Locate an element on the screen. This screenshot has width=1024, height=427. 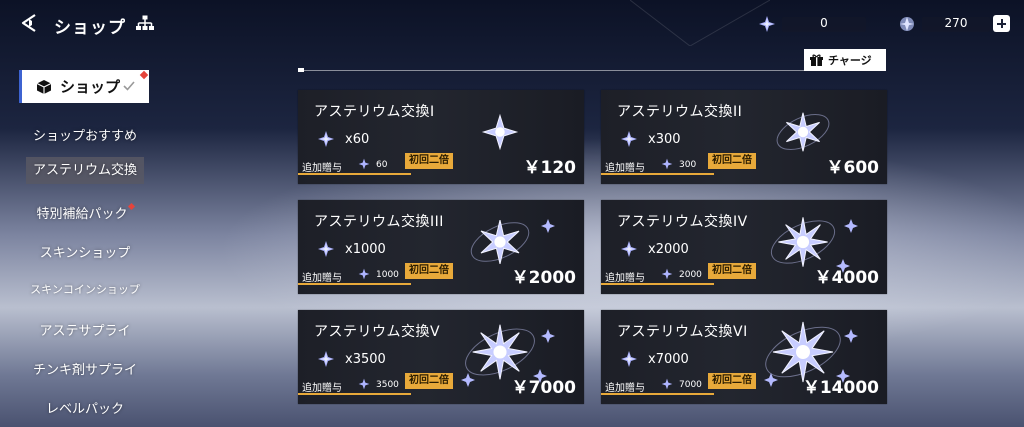
product-quantity: x300 is located at coordinates (664, 139).